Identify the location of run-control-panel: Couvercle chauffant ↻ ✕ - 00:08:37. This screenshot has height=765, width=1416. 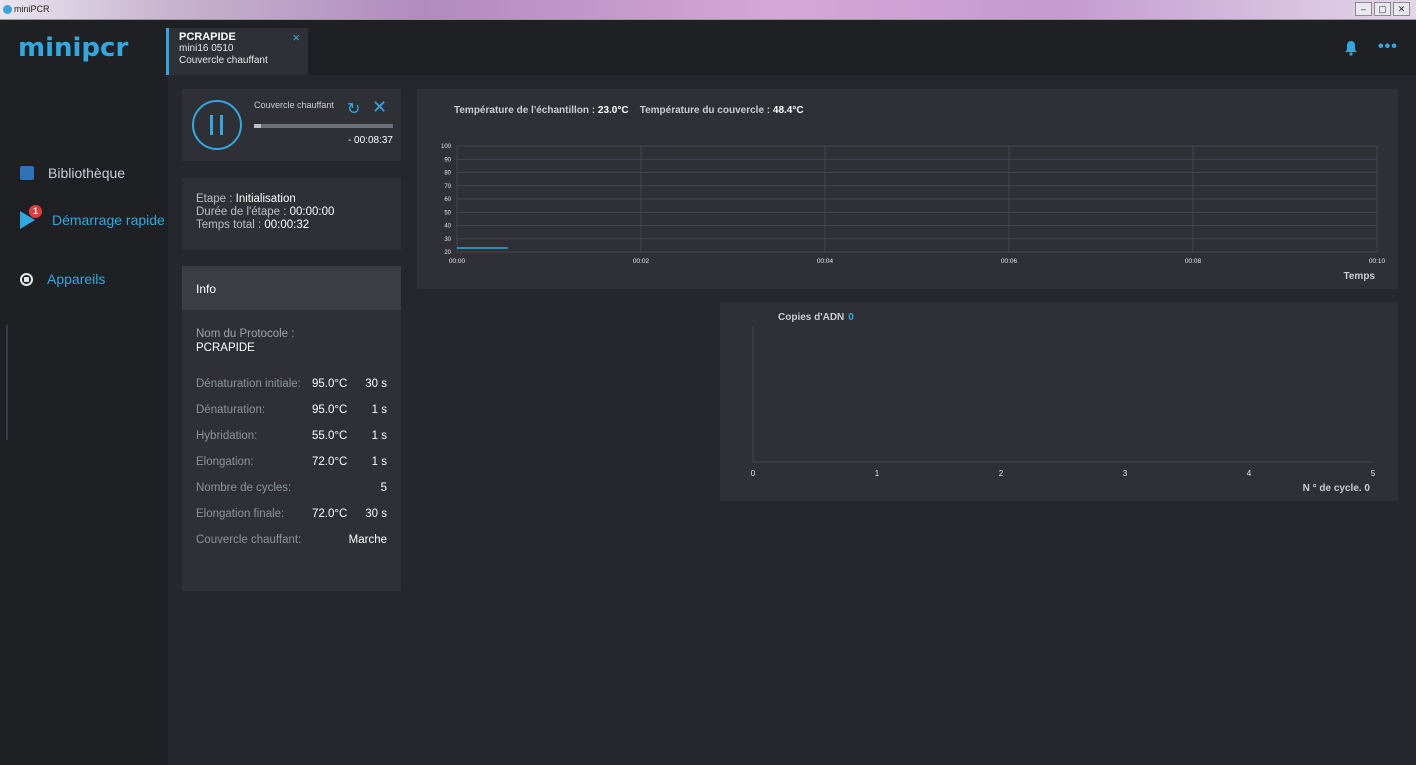
(291, 125).